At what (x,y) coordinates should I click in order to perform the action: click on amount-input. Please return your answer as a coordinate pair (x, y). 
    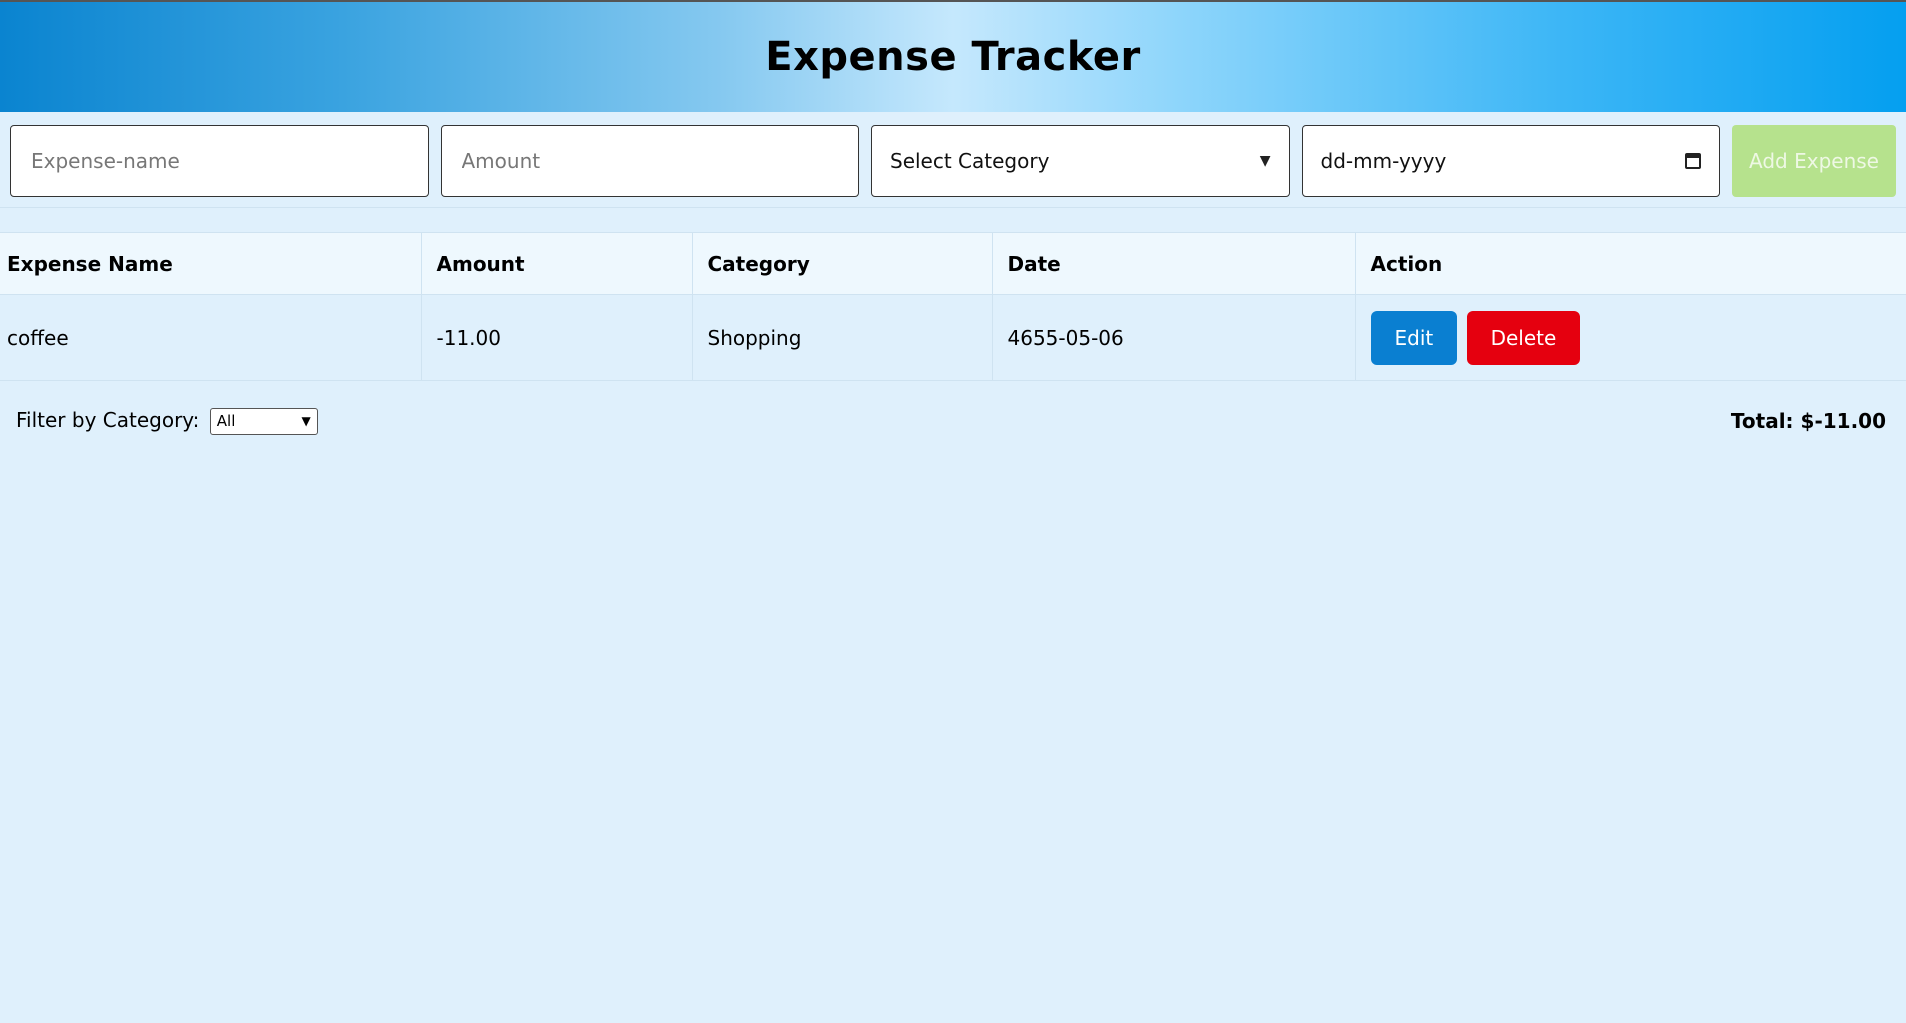
    Looking at the image, I should click on (649, 161).